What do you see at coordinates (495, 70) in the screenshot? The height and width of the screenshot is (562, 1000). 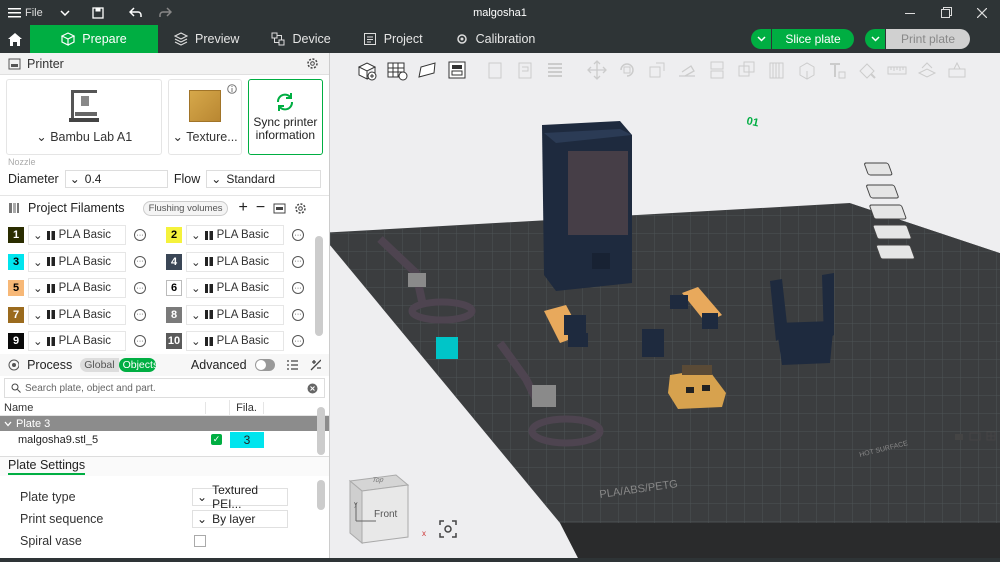 I see `split-objects-icon` at bounding box center [495, 70].